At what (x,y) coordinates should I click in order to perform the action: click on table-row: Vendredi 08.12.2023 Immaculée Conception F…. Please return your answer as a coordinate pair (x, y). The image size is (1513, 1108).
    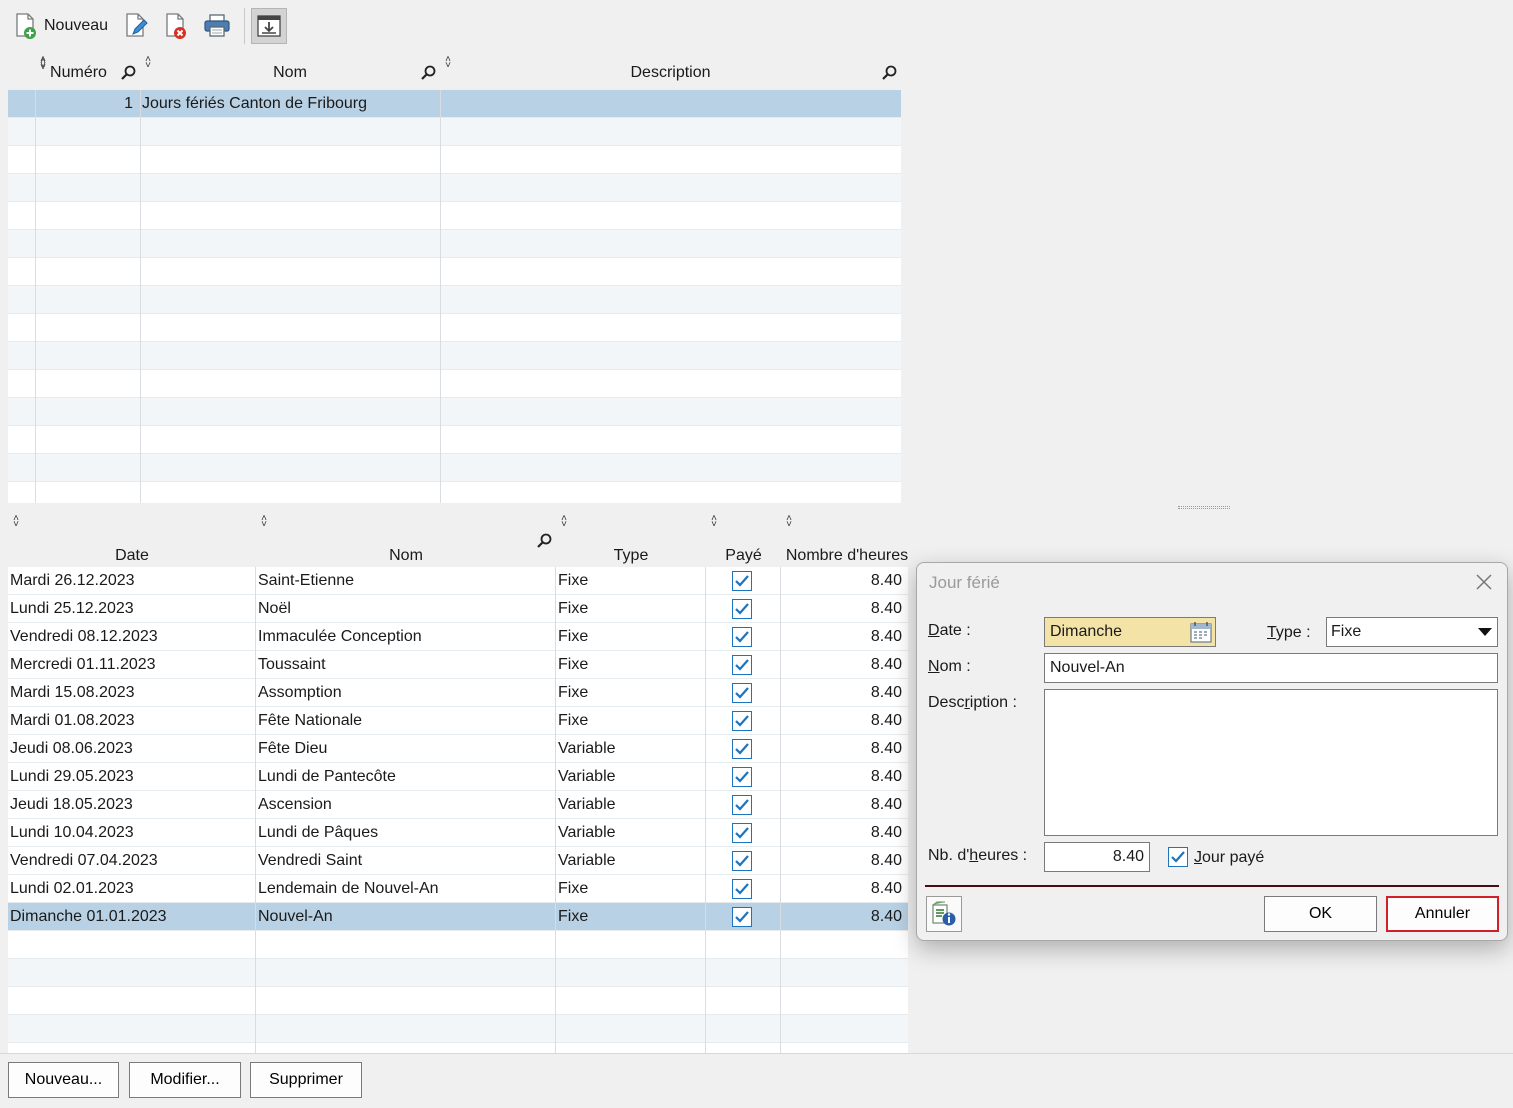
    Looking at the image, I should click on (458, 637).